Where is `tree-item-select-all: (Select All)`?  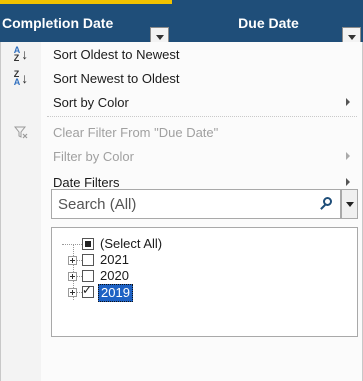
tree-item-select-all: (Select All) is located at coordinates (202, 244).